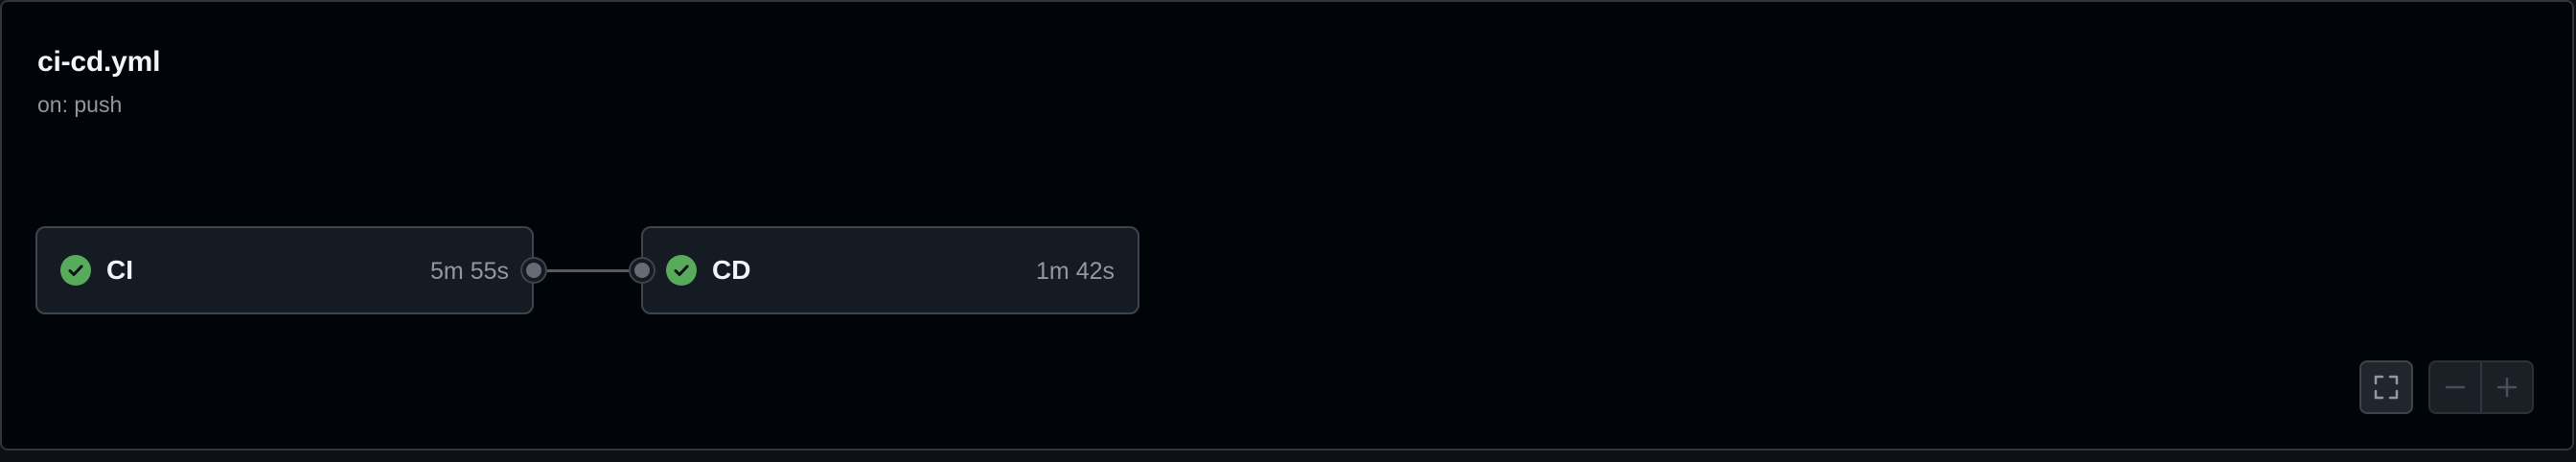  I want to click on zoom-controls, so click(2481, 387).